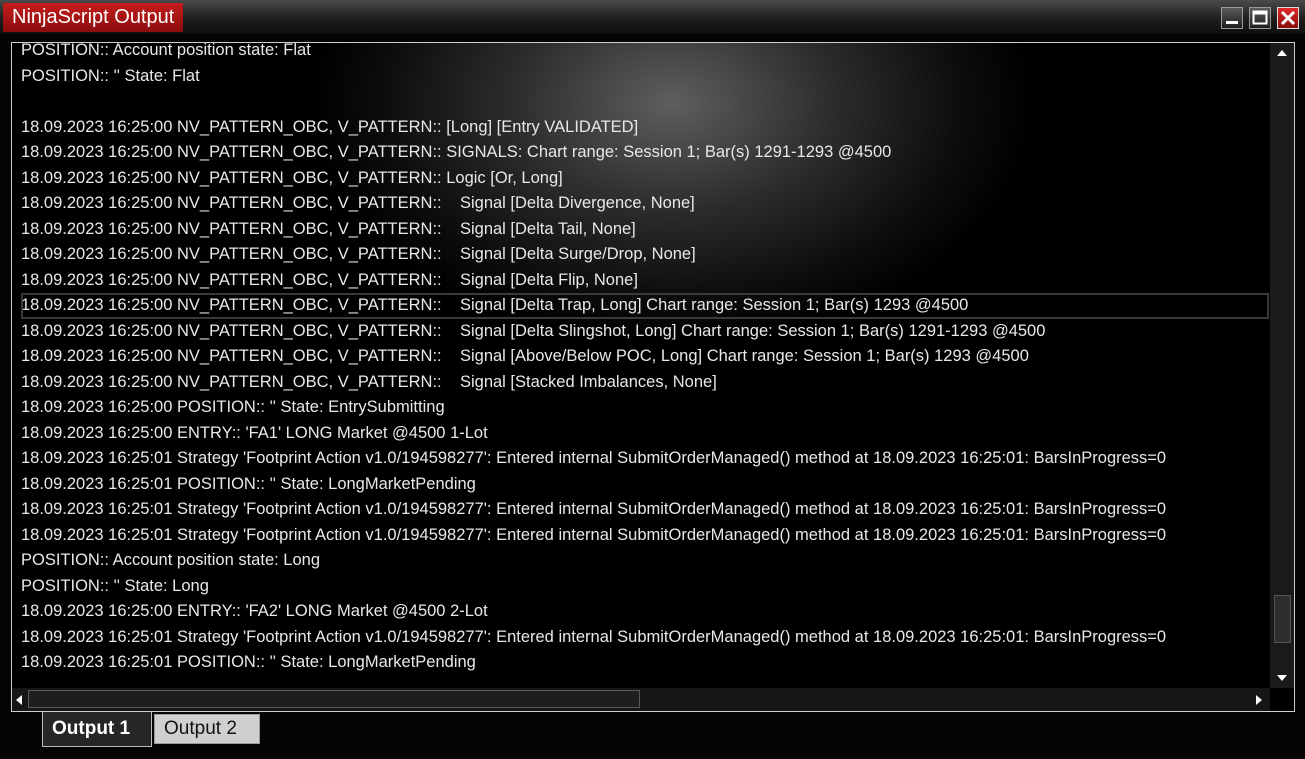 Image resolution: width=1305 pixels, height=759 pixels. I want to click on tab-output-2: Output 2, so click(207, 729).